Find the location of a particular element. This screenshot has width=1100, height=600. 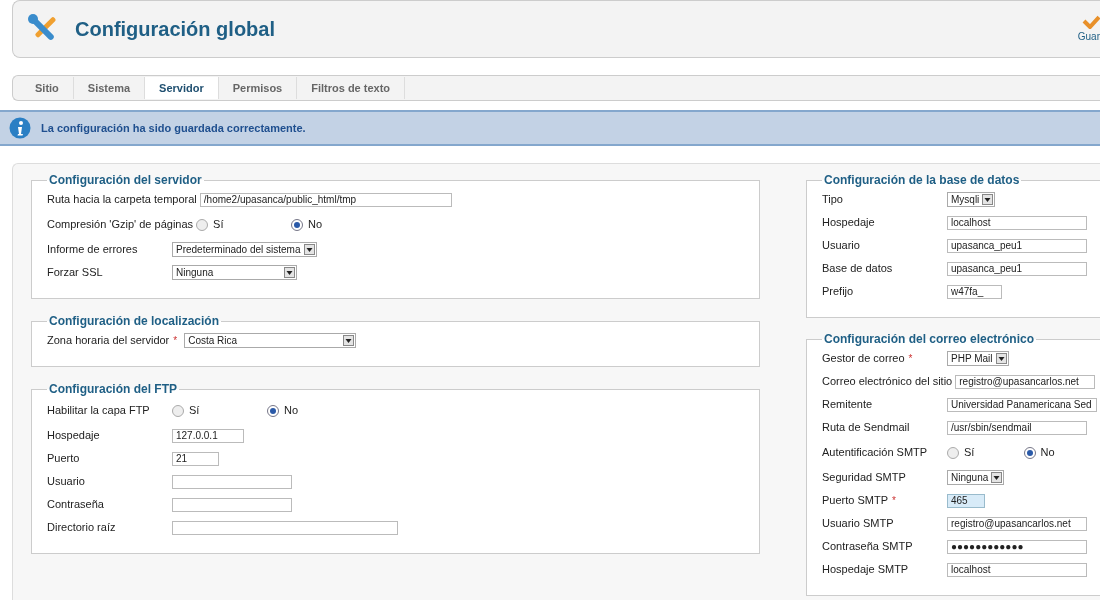

field-label: Contraseña SMTP is located at coordinates (867, 547).